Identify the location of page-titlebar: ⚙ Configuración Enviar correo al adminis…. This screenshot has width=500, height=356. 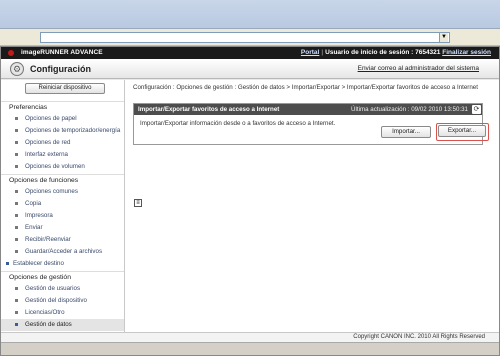
(250, 69).